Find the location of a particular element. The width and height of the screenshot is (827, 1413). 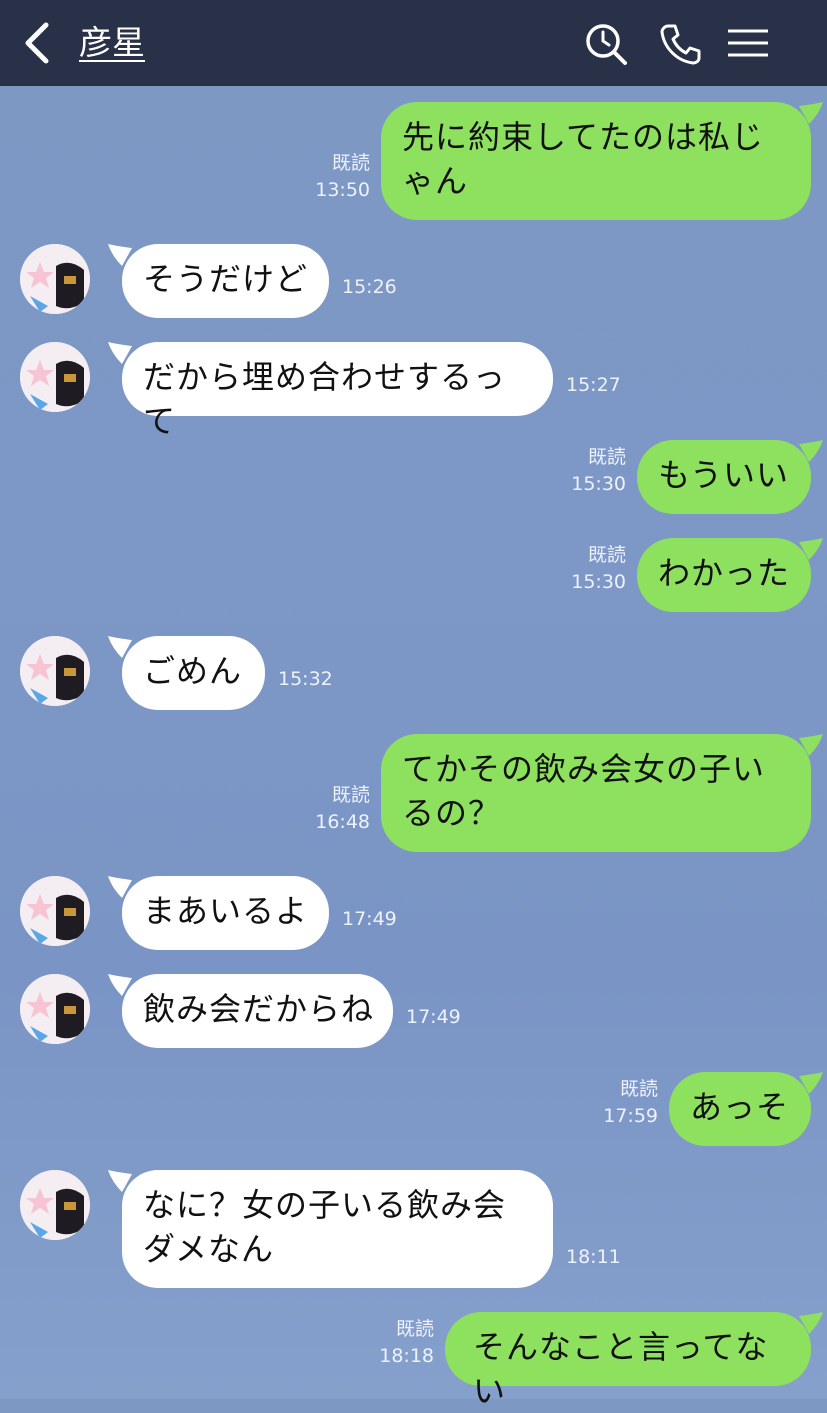

search-icon is located at coordinates (606, 44).